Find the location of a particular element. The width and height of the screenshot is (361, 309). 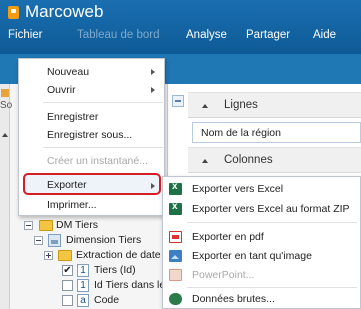

menu-tableau-de-bord: Tableau de bord is located at coordinates (118, 35).